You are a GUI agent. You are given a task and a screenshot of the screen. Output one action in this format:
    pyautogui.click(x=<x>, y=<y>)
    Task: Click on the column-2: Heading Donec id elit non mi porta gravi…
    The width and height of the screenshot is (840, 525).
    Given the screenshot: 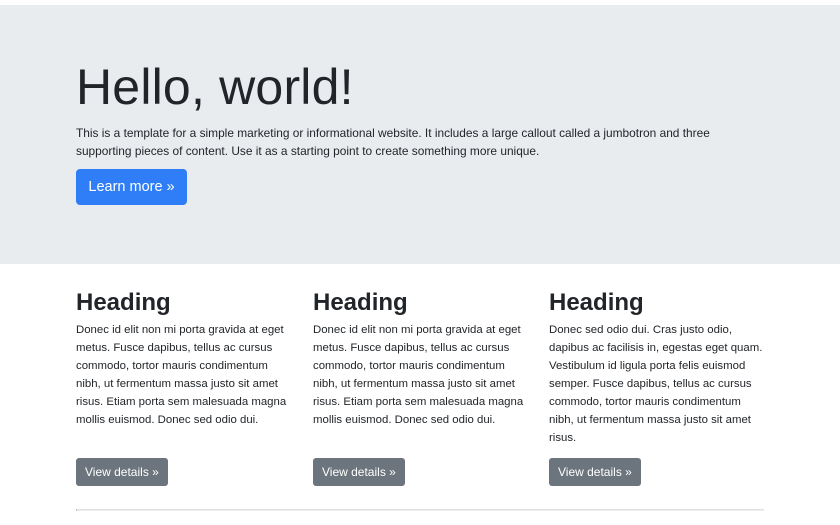 What is the action you would take?
    pyautogui.click(x=421, y=387)
    